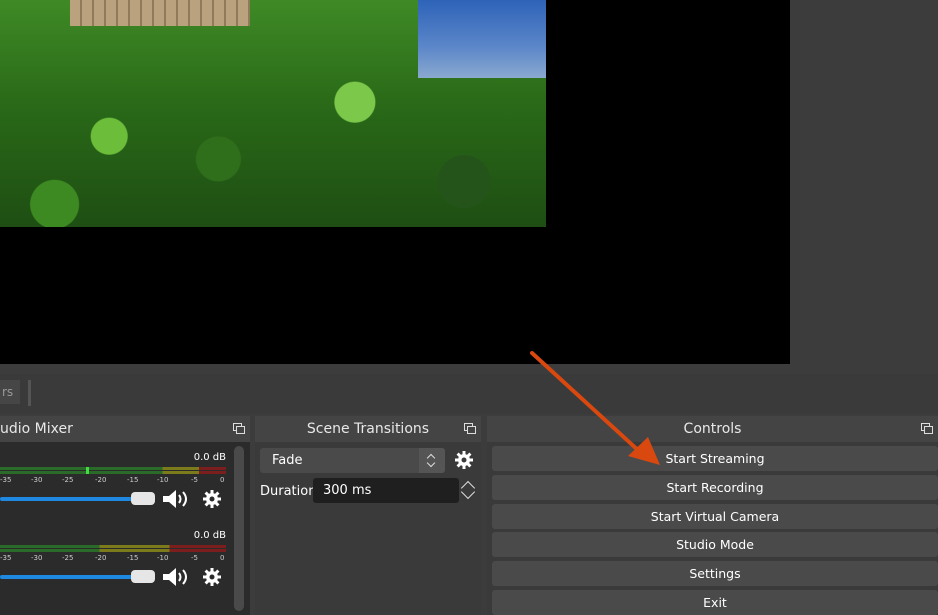  What do you see at coordinates (239, 528) in the screenshot?
I see `mixer-scrollbar` at bounding box center [239, 528].